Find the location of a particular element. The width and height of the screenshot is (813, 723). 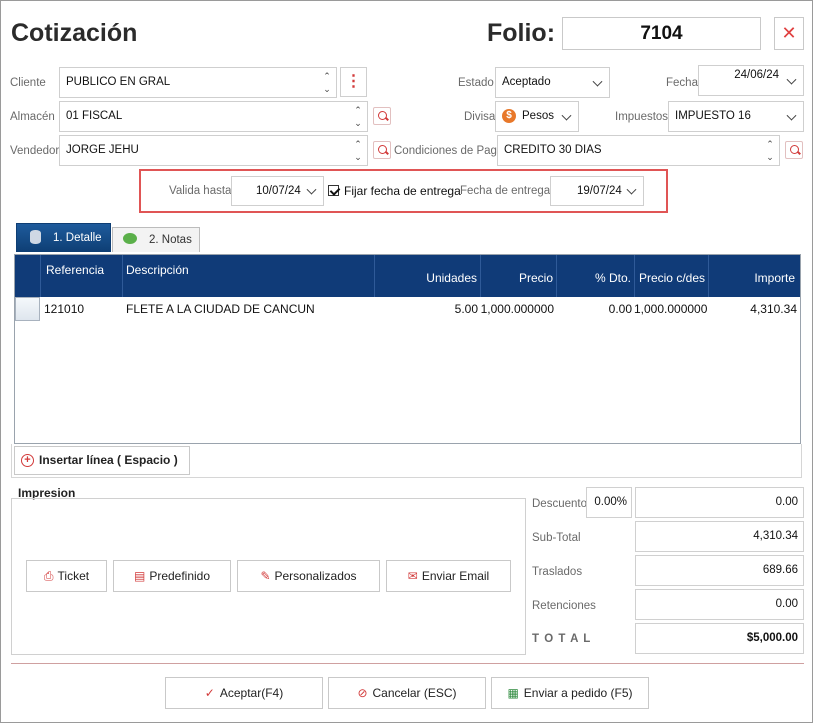

send-order-button: ▦ Enviar a pedido (F5) is located at coordinates (570, 693).